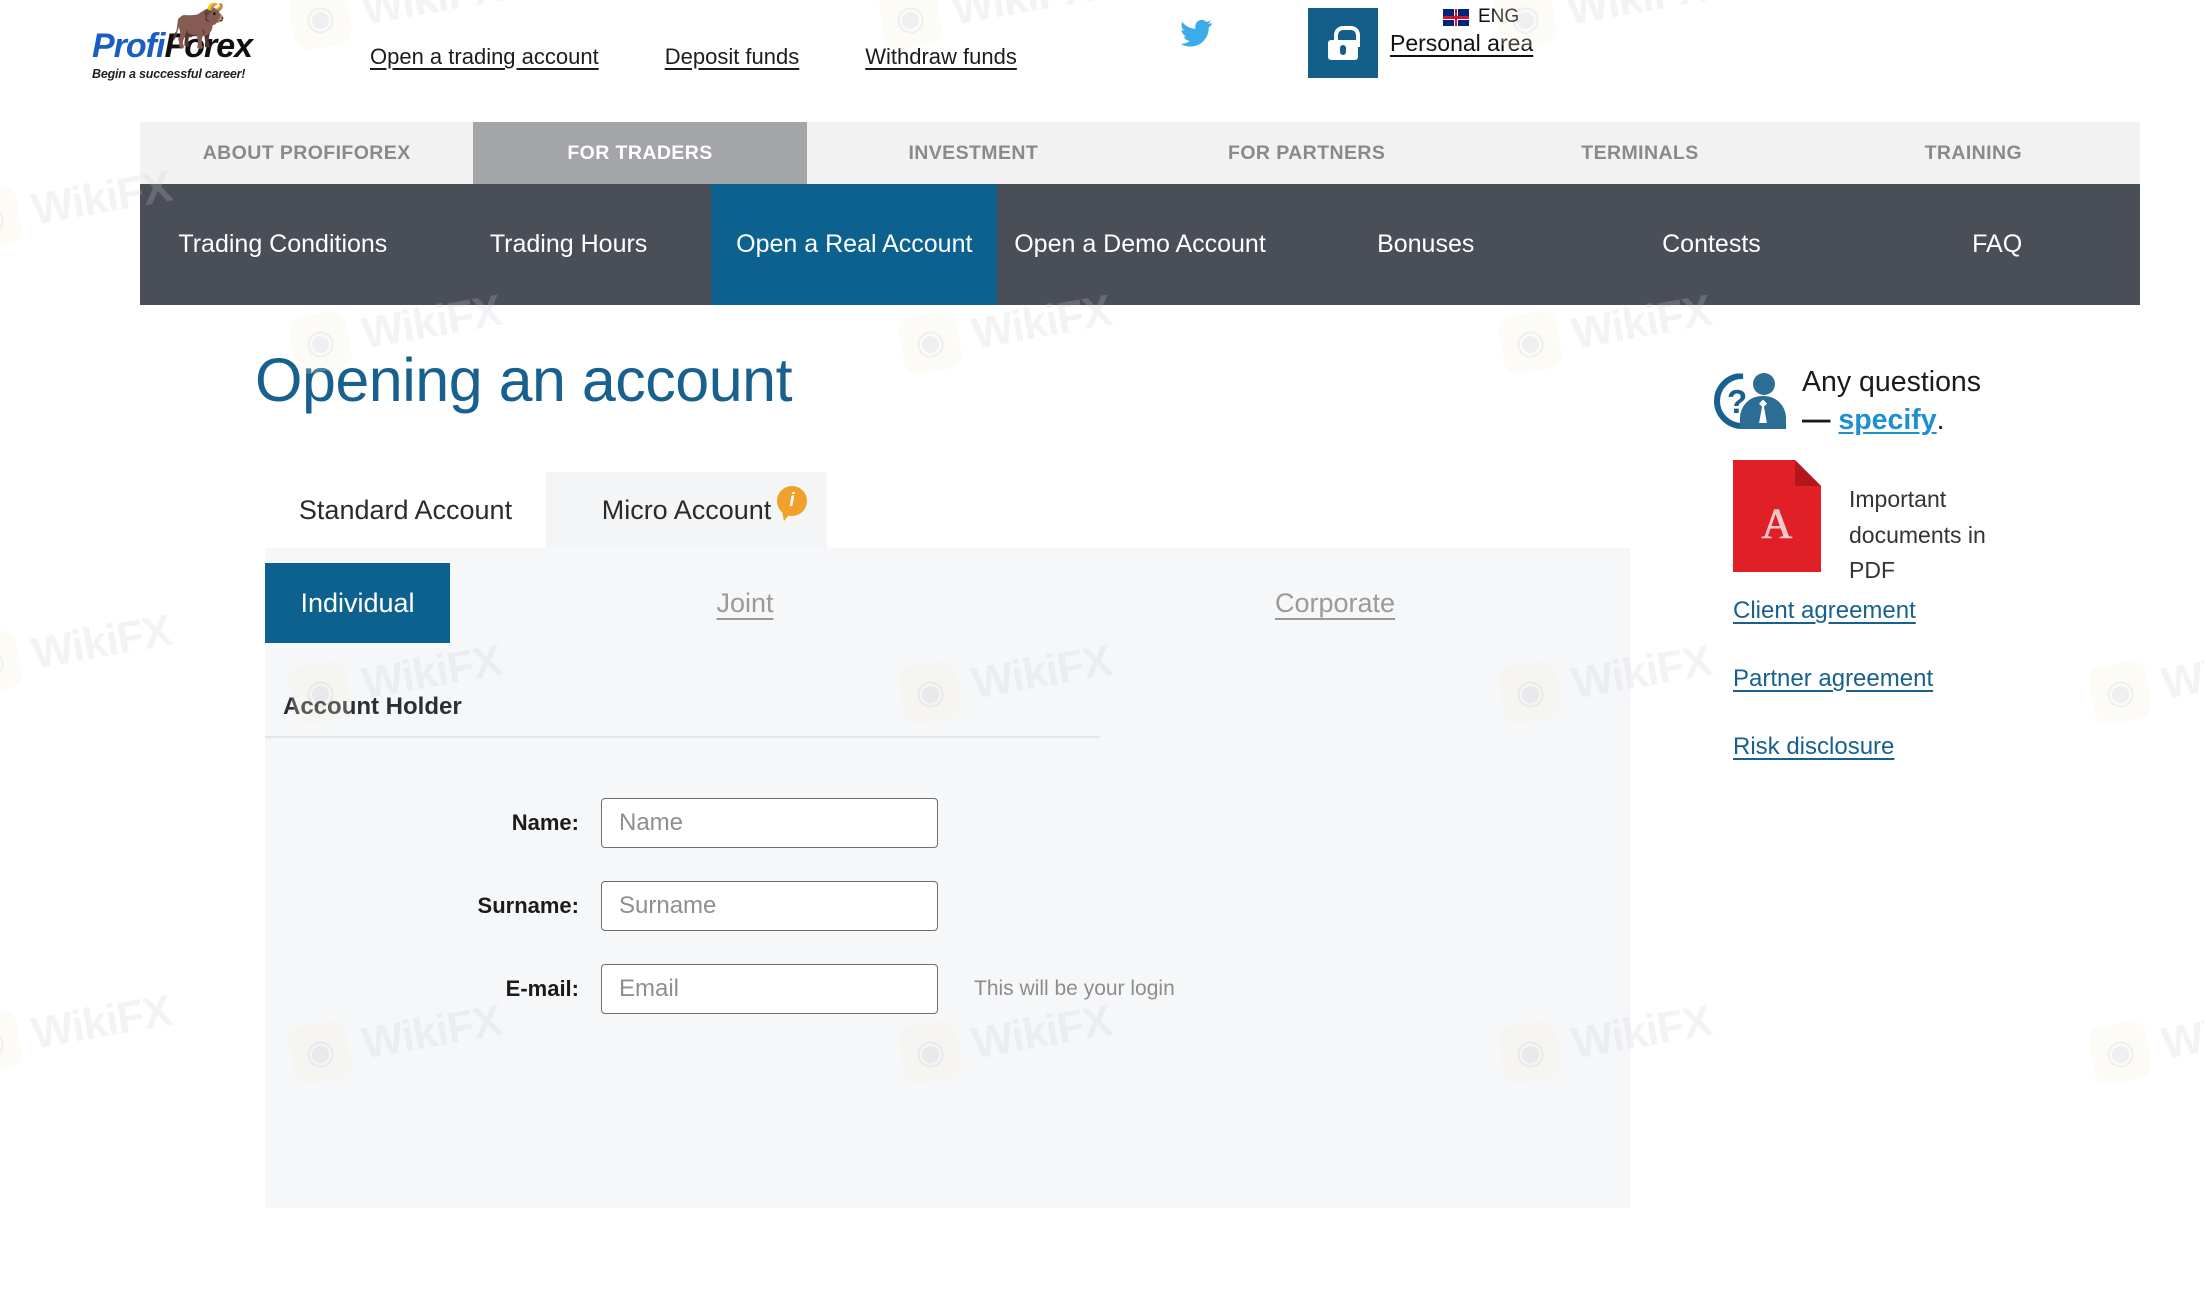 The width and height of the screenshot is (2204, 1308). I want to click on tab-corporate: Corporate, so click(1335, 603).